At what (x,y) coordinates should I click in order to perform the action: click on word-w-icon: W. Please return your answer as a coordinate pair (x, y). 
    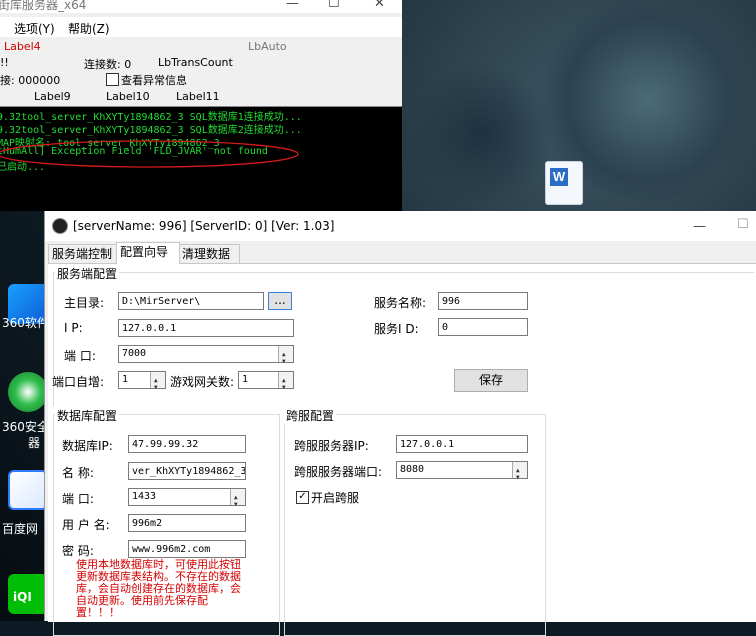
    Looking at the image, I should click on (559, 177).